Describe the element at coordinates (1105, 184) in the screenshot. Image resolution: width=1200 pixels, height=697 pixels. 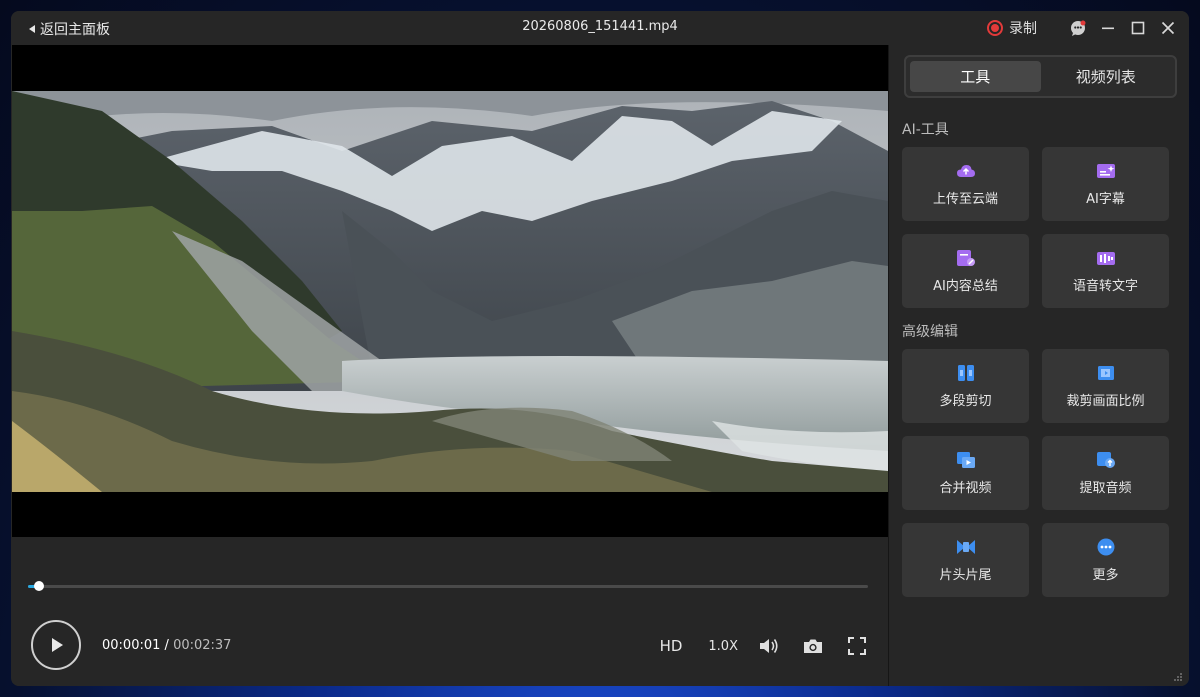
I see `ai-subtitle-button: AI字幕` at that location.